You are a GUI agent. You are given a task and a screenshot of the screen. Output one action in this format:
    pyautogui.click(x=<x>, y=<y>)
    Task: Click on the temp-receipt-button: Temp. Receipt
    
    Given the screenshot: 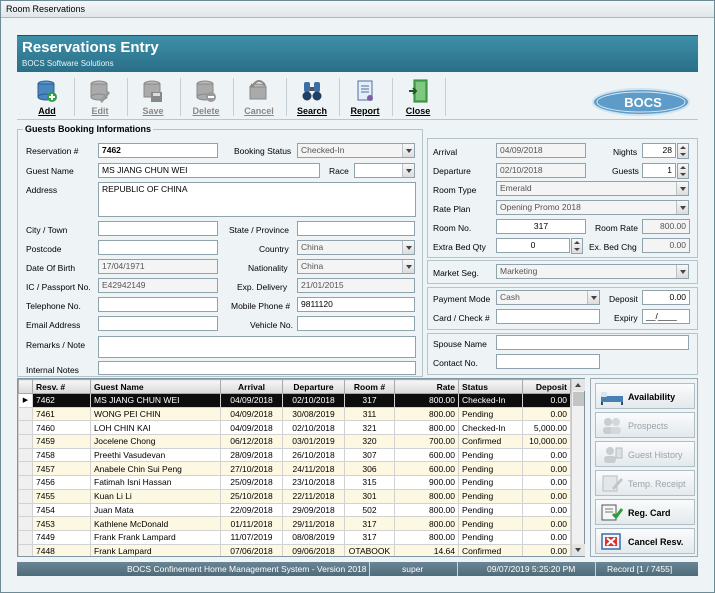 What is the action you would take?
    pyautogui.click(x=645, y=483)
    